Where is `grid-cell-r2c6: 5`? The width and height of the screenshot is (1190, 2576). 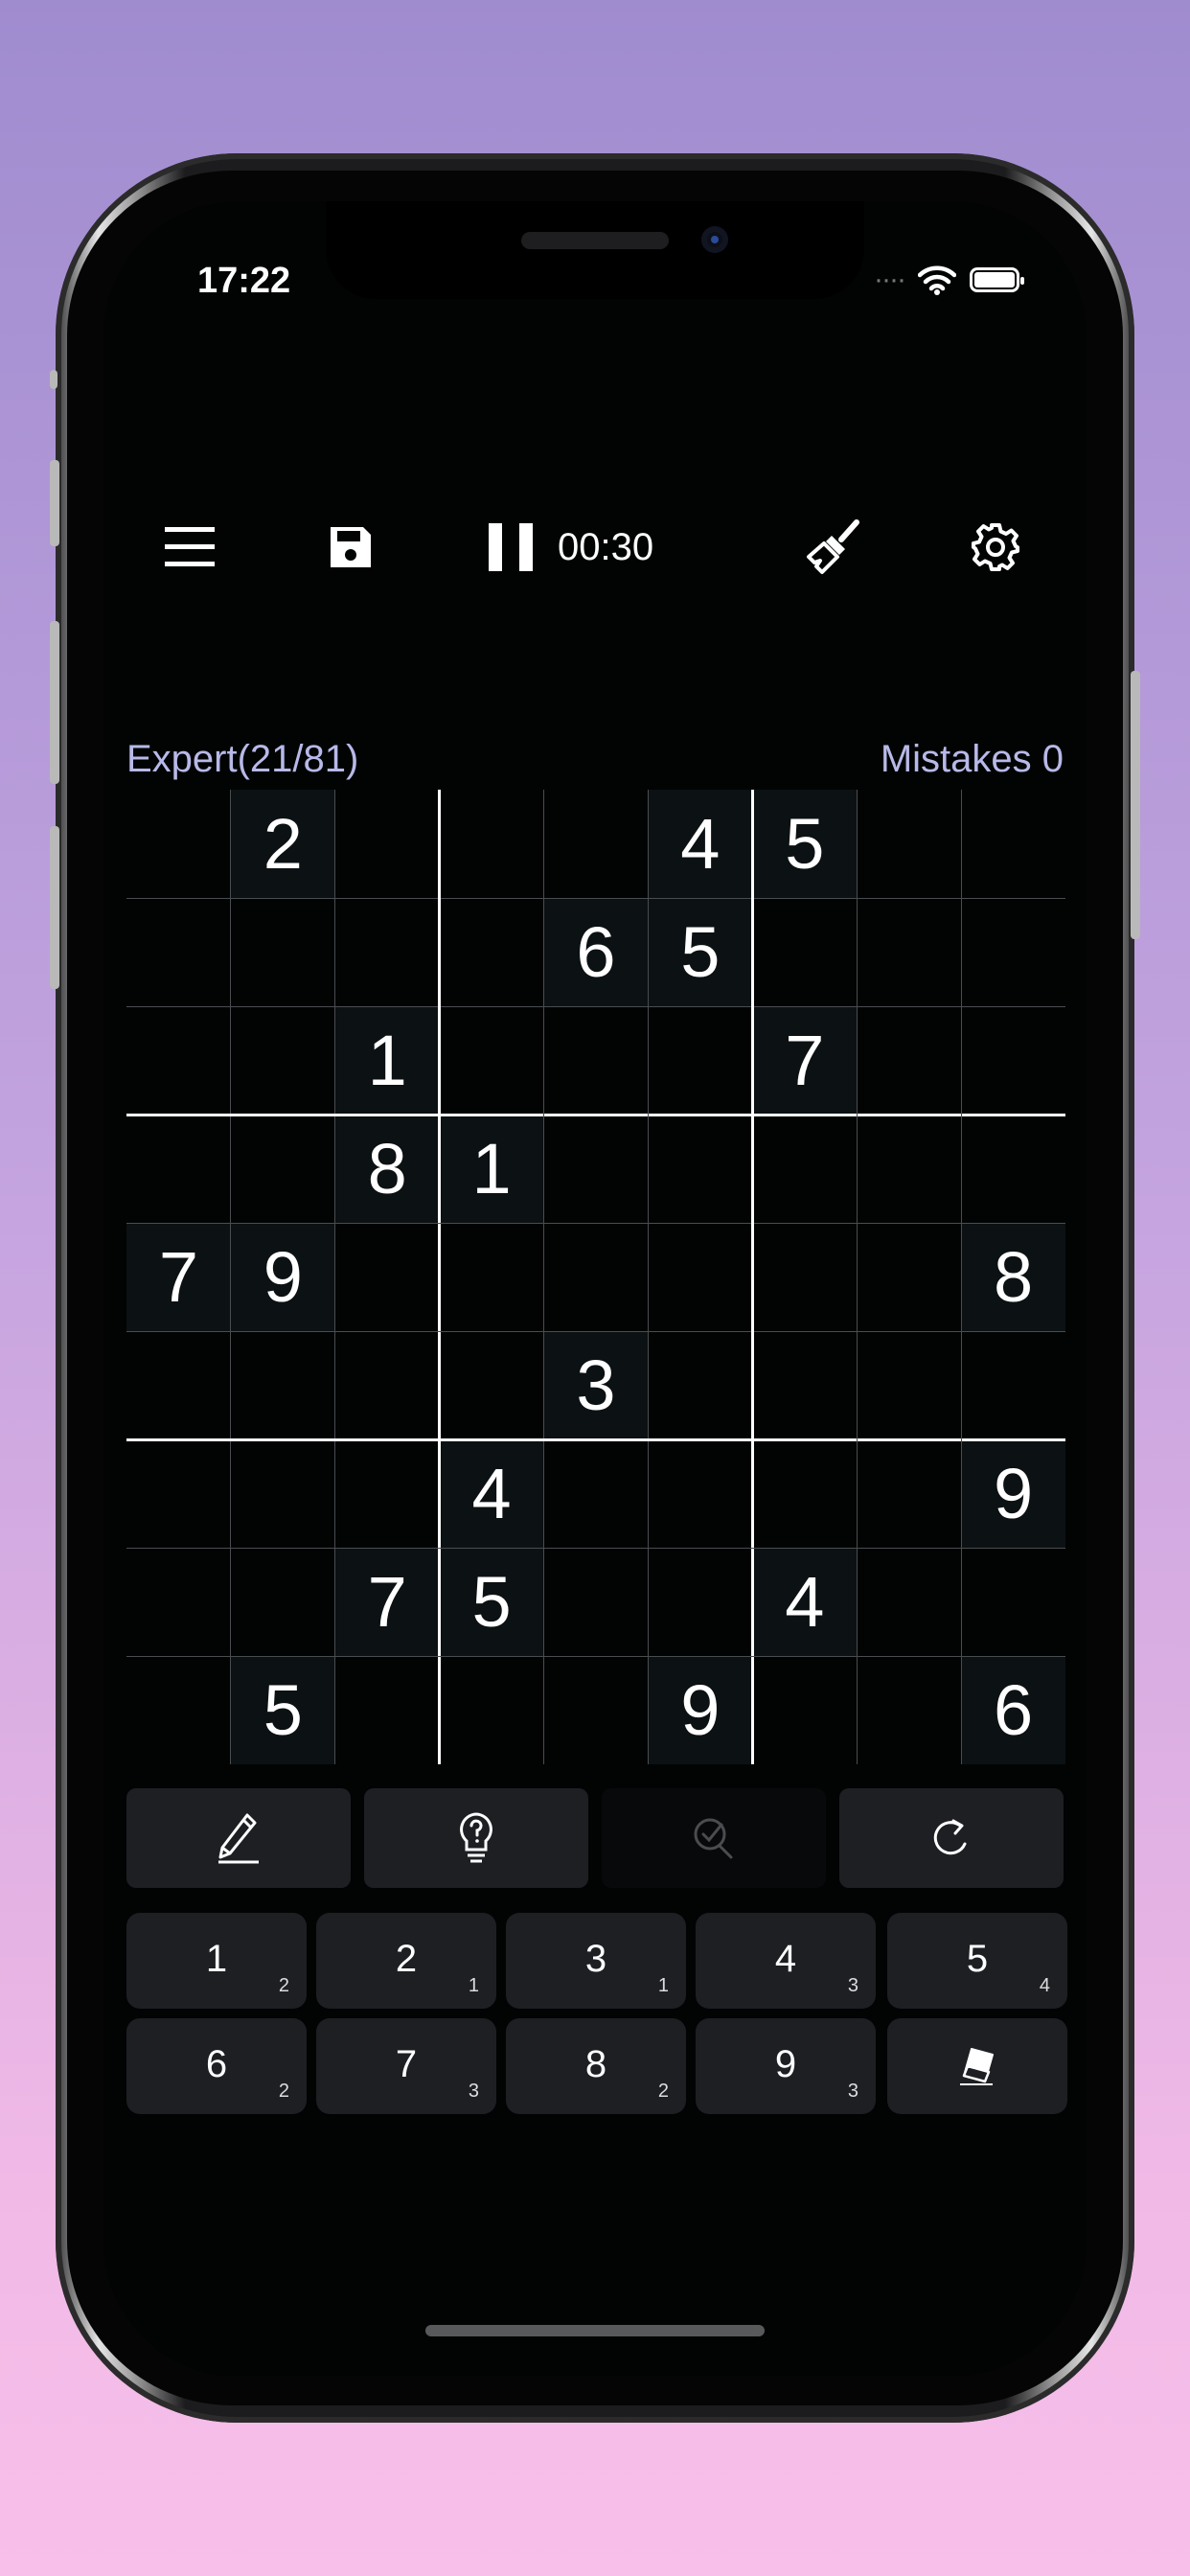
grid-cell-r2c6: 5 is located at coordinates (700, 952).